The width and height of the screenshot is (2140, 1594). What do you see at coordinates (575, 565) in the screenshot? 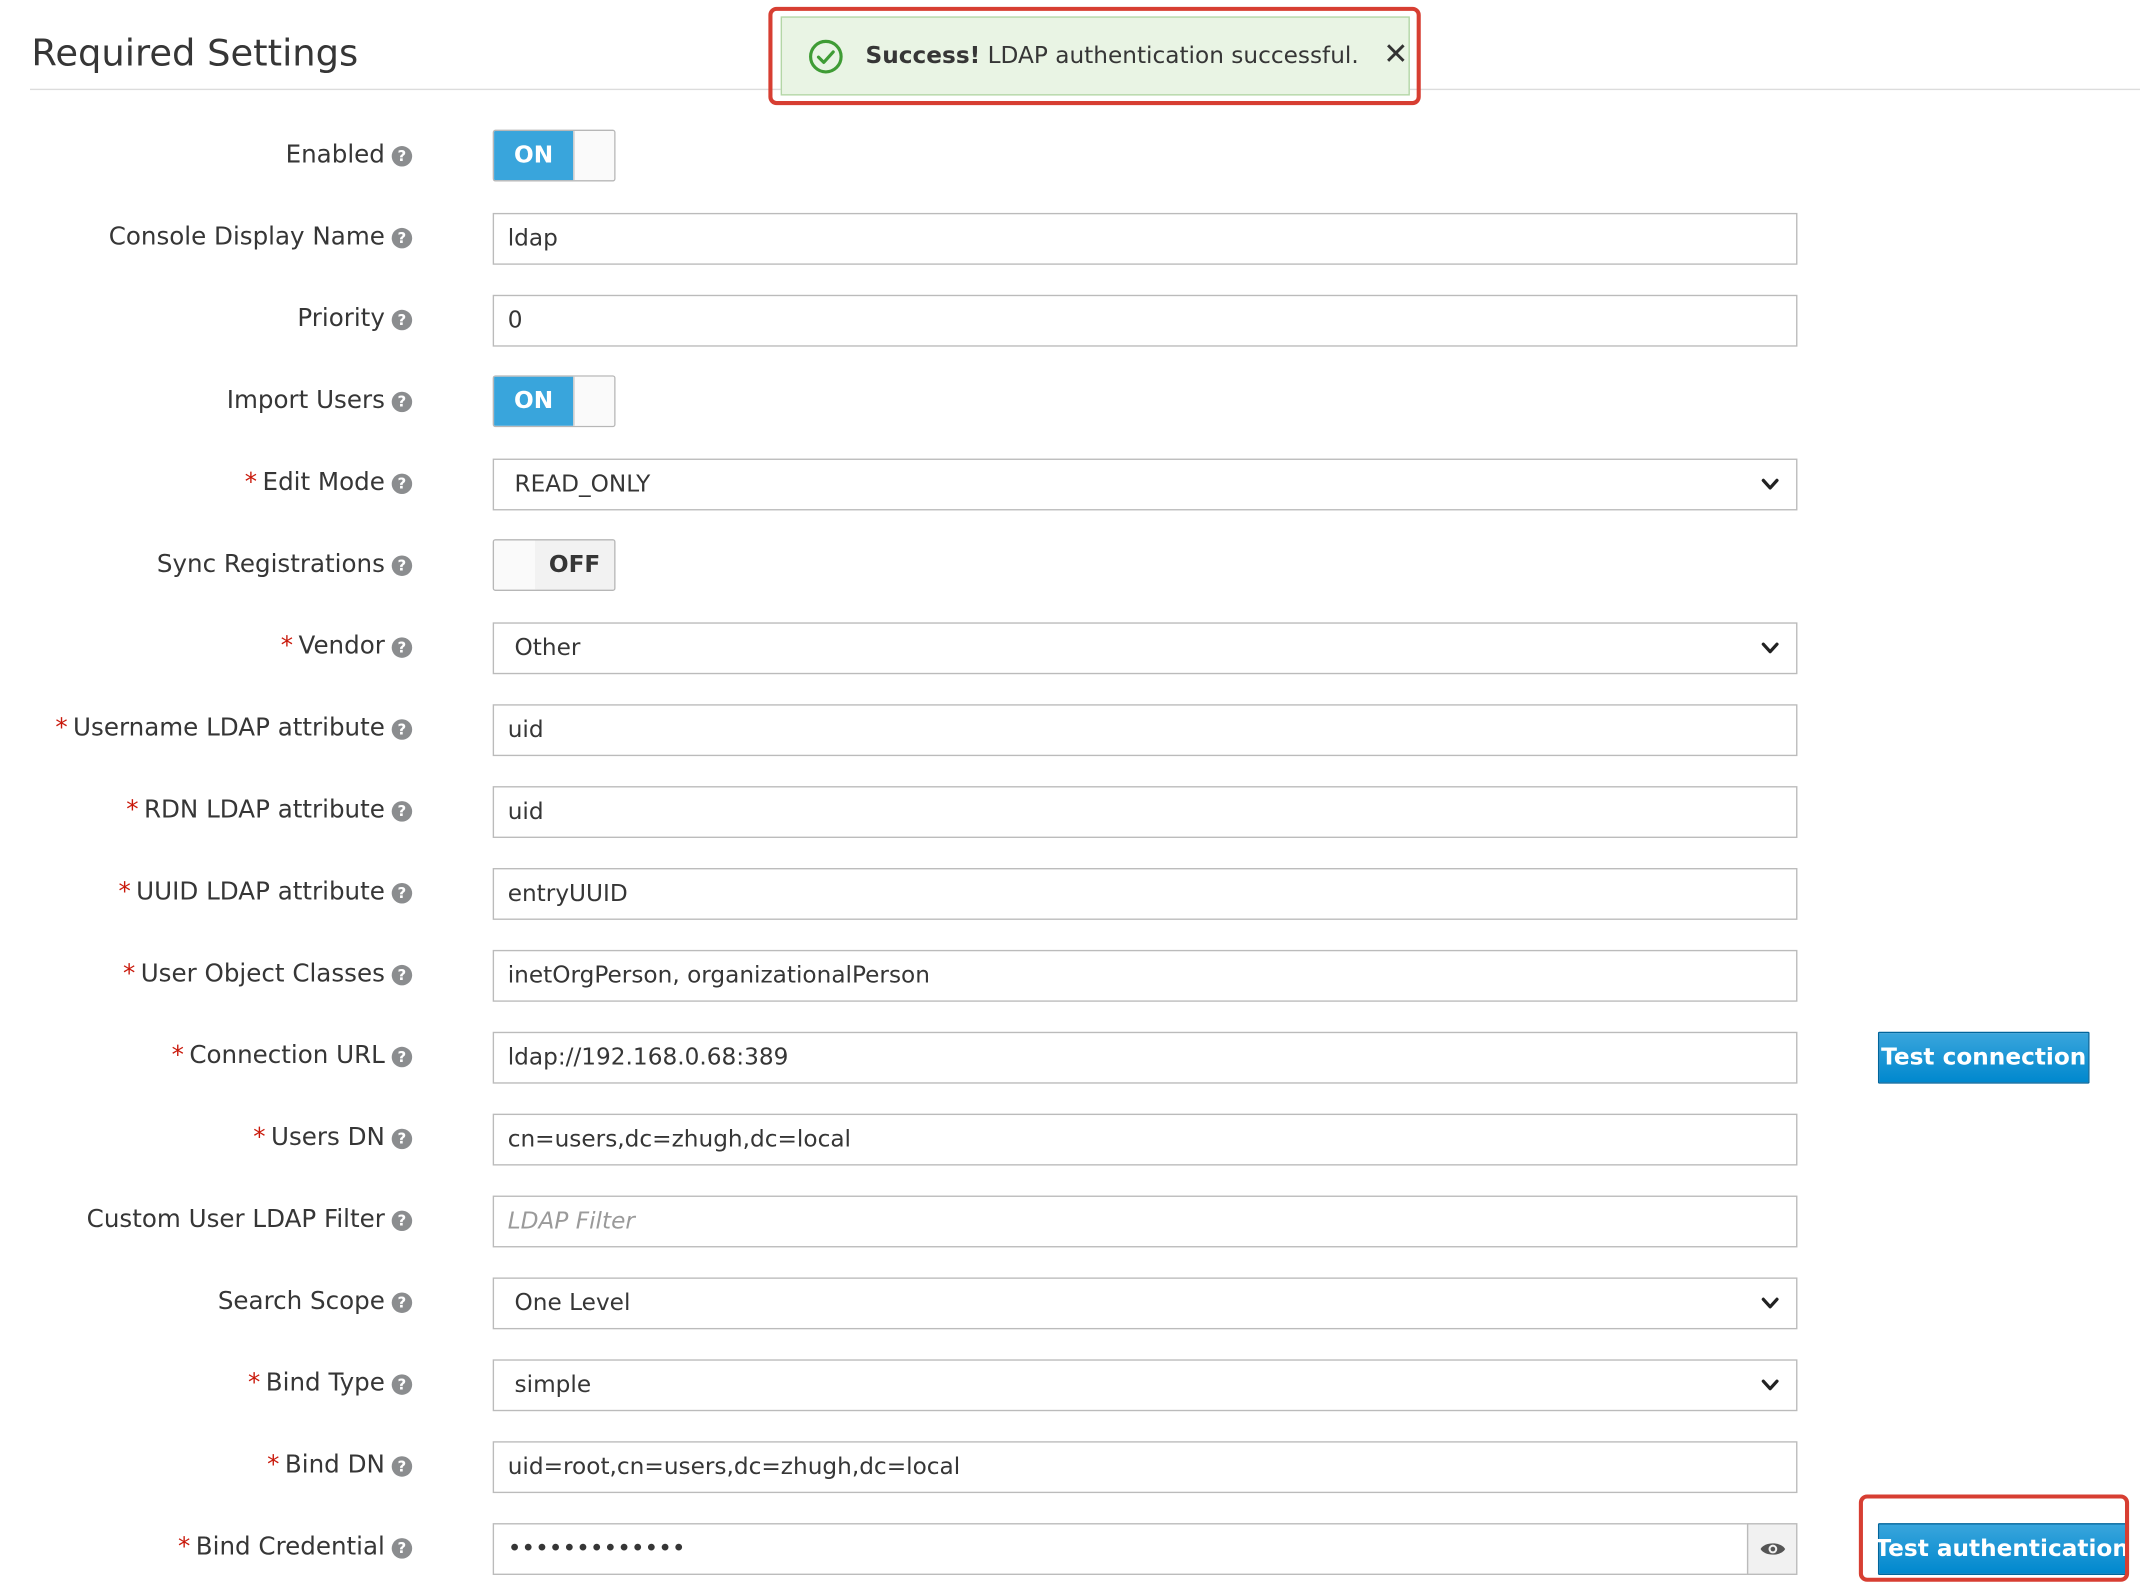
I see `toggle-state: OFF` at bounding box center [575, 565].